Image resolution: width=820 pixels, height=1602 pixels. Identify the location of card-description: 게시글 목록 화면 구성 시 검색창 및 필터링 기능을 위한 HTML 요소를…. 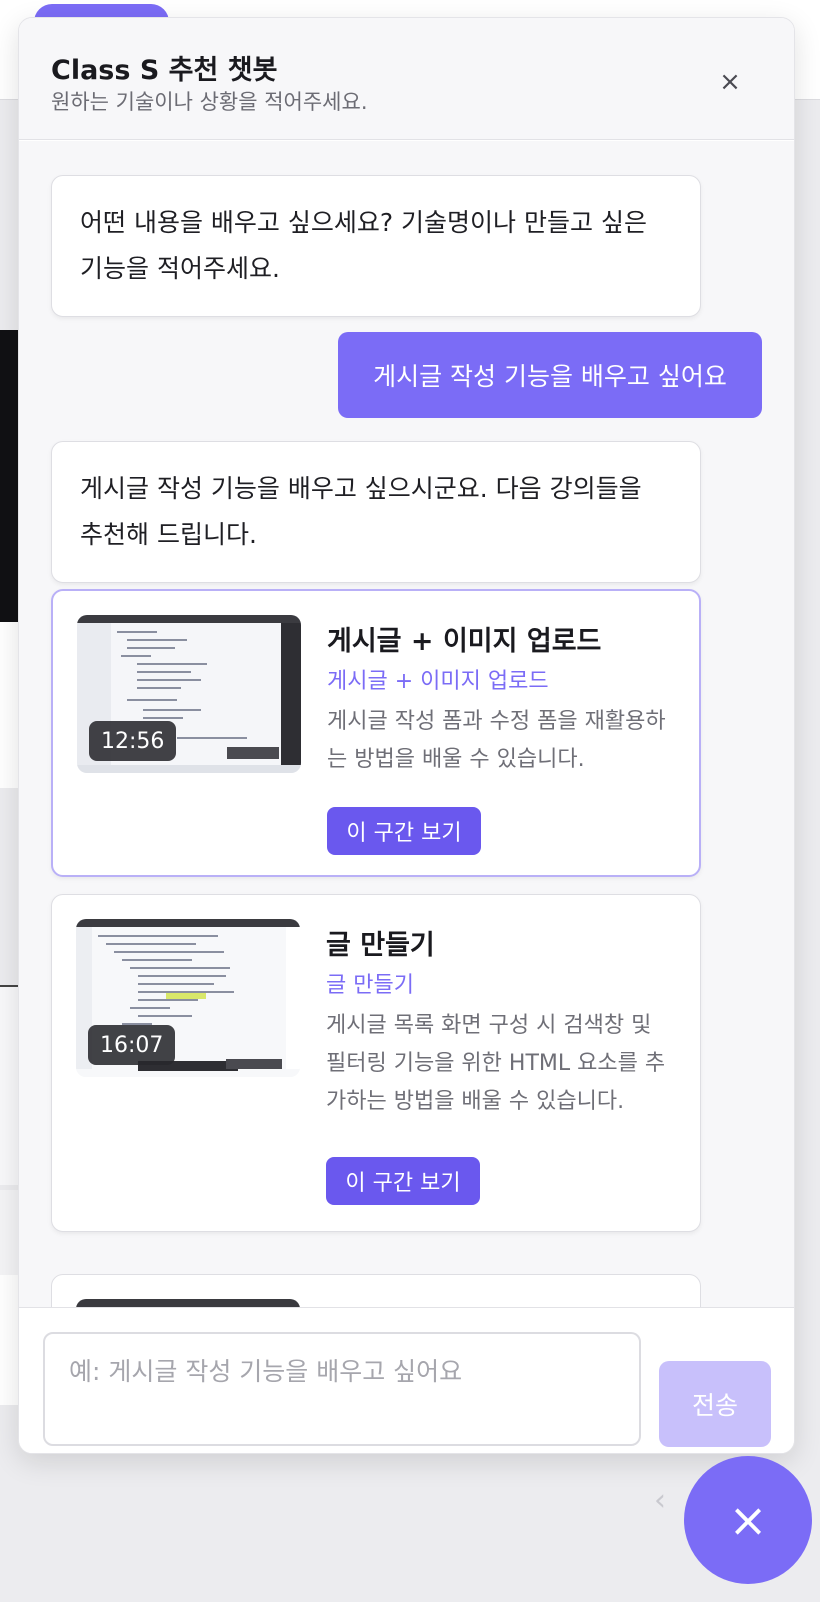
(496, 1063).